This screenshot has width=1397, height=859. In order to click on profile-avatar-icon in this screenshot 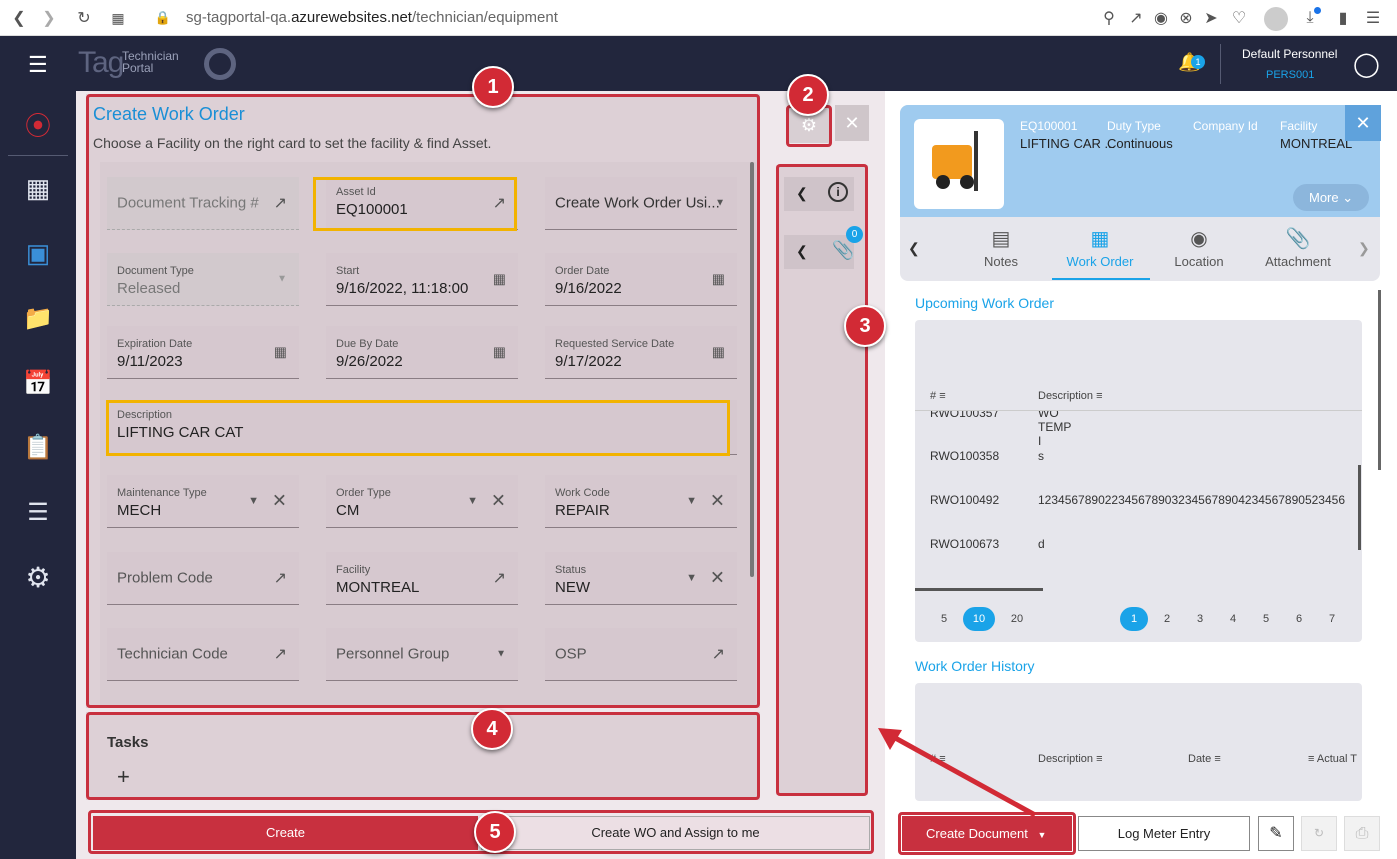, I will do `click(1276, 19)`.